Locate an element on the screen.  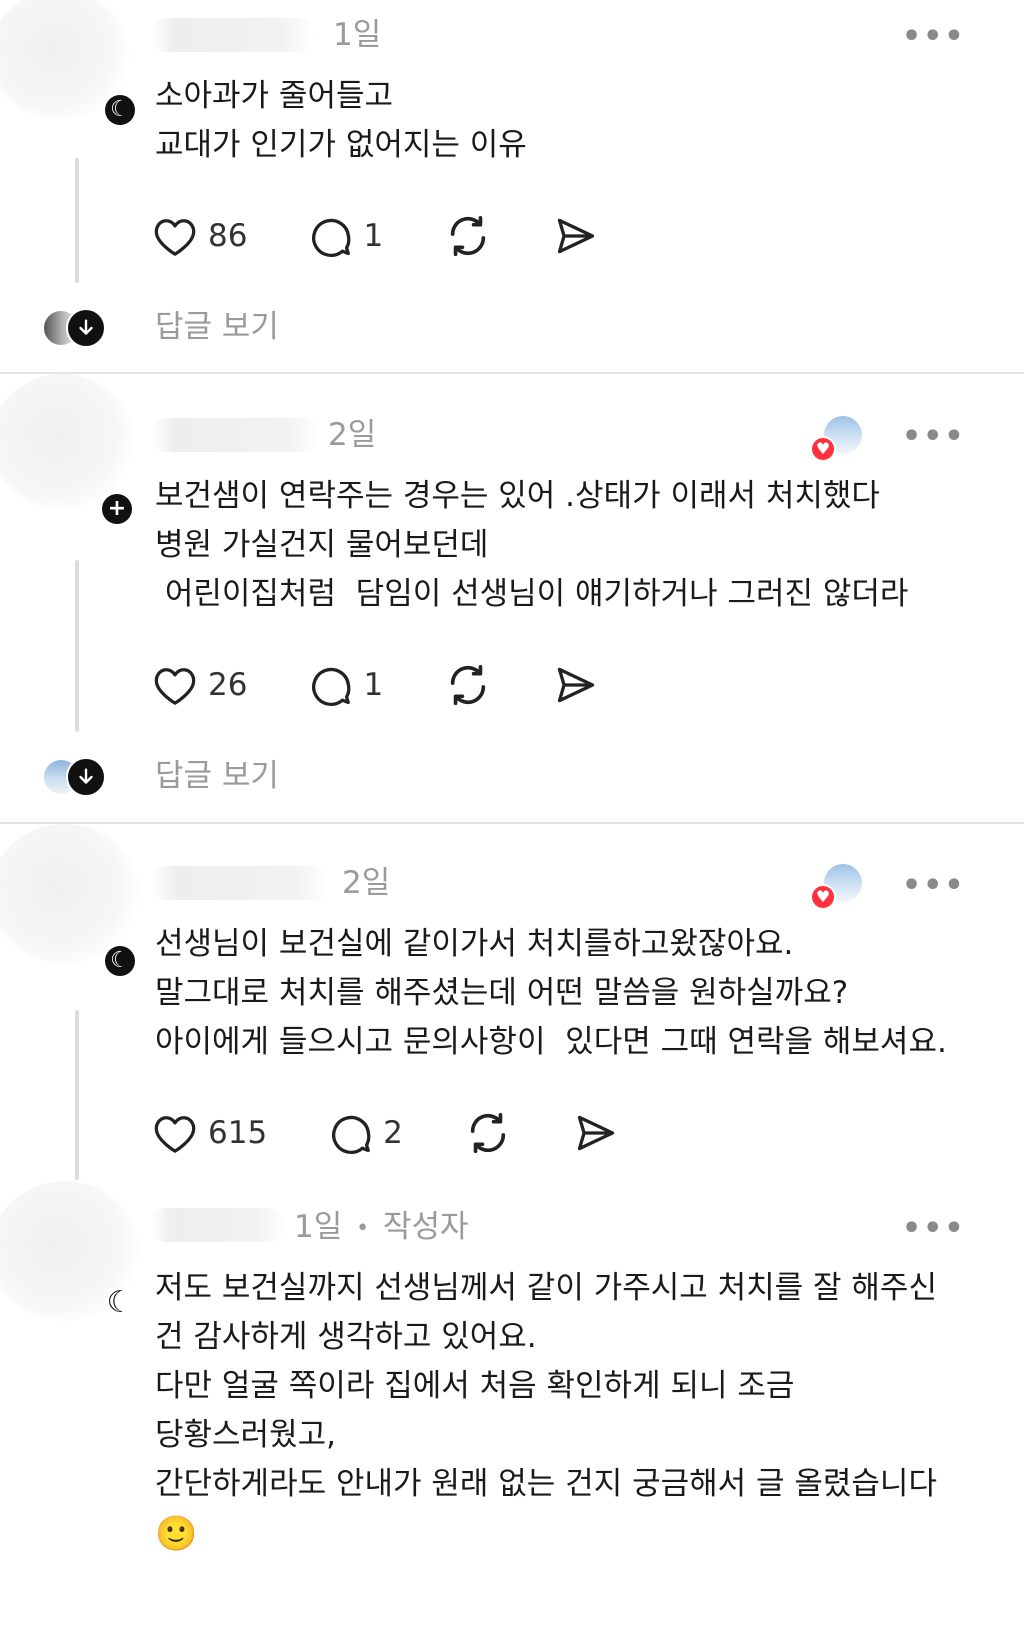
post-text-line: 병원 가실건지 물어보던데 is located at coordinates (322, 545).